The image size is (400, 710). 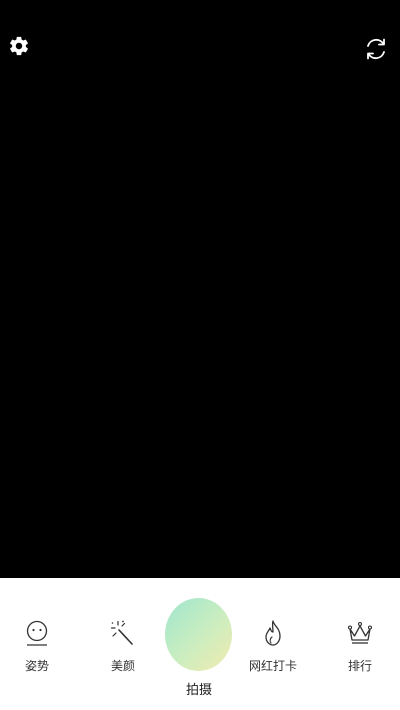 I want to click on checkin-label: 网红打卡, so click(x=272, y=666).